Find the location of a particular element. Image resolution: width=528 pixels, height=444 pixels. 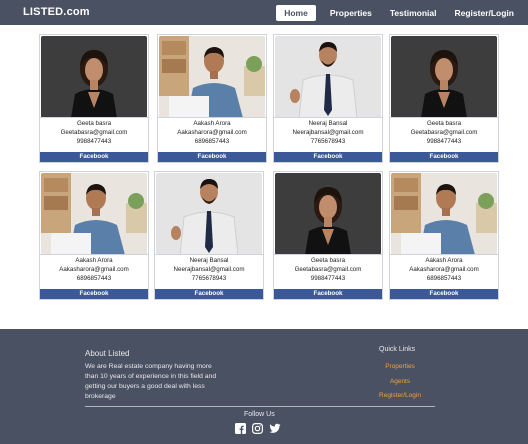

footer-divider is located at coordinates (260, 406).